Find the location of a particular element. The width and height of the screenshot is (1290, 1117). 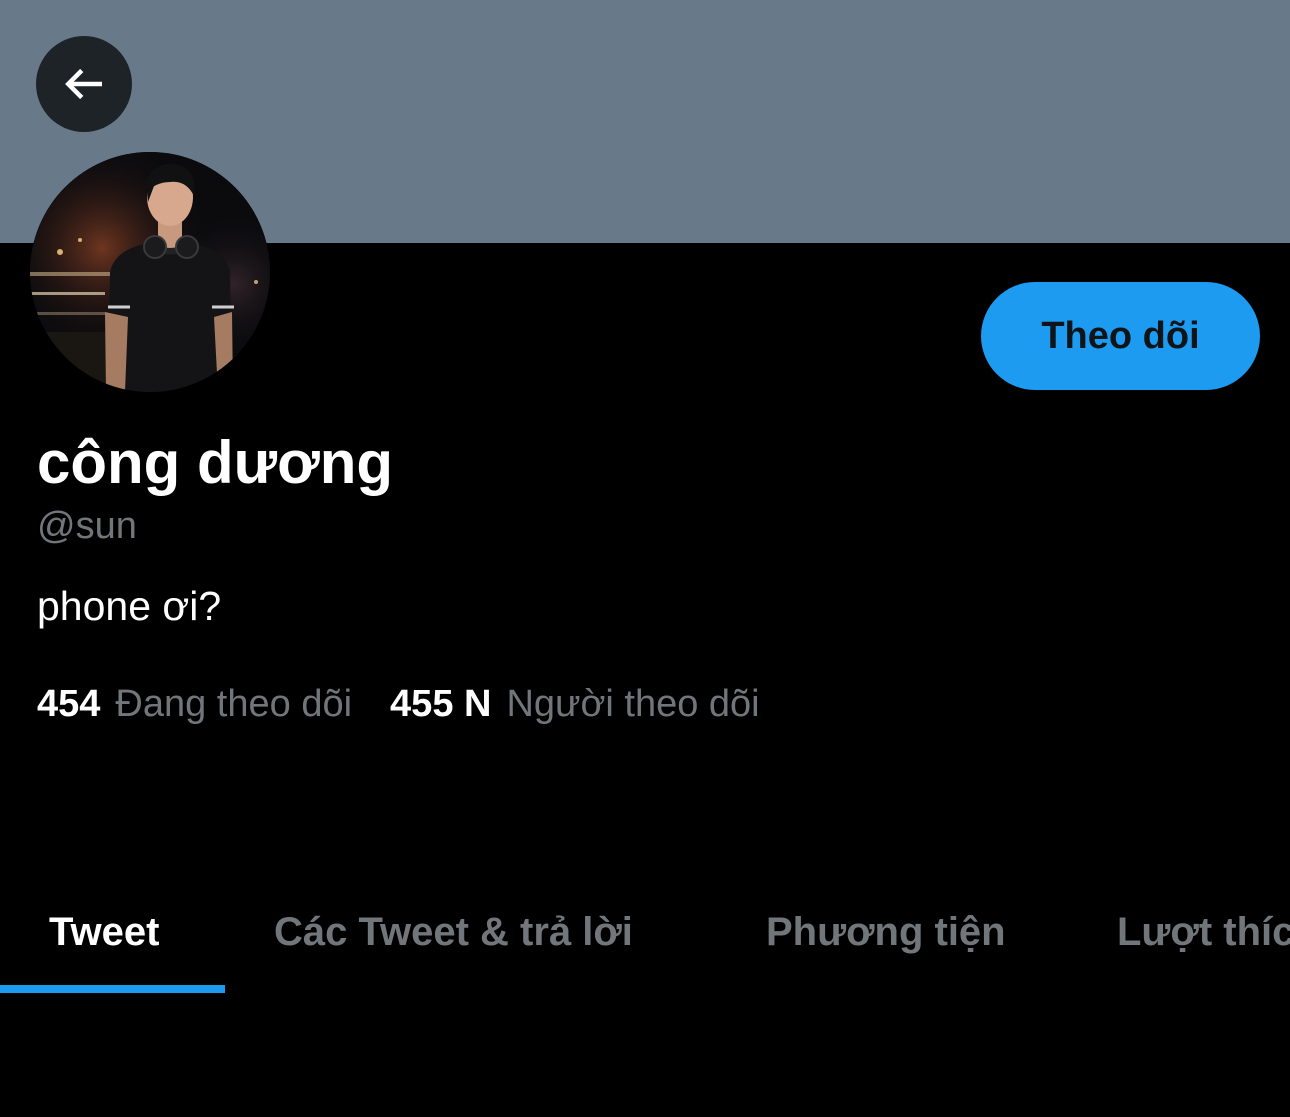

profile-bio: phone ơi? is located at coordinates (129, 606).